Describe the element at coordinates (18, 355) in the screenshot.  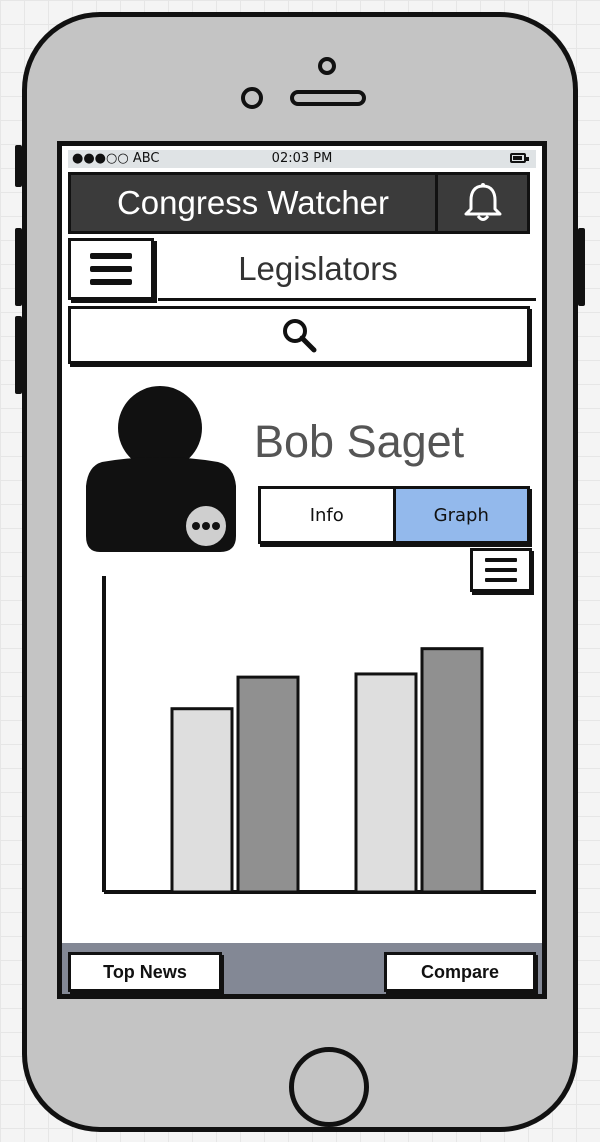
I see `volume-down-button` at that location.